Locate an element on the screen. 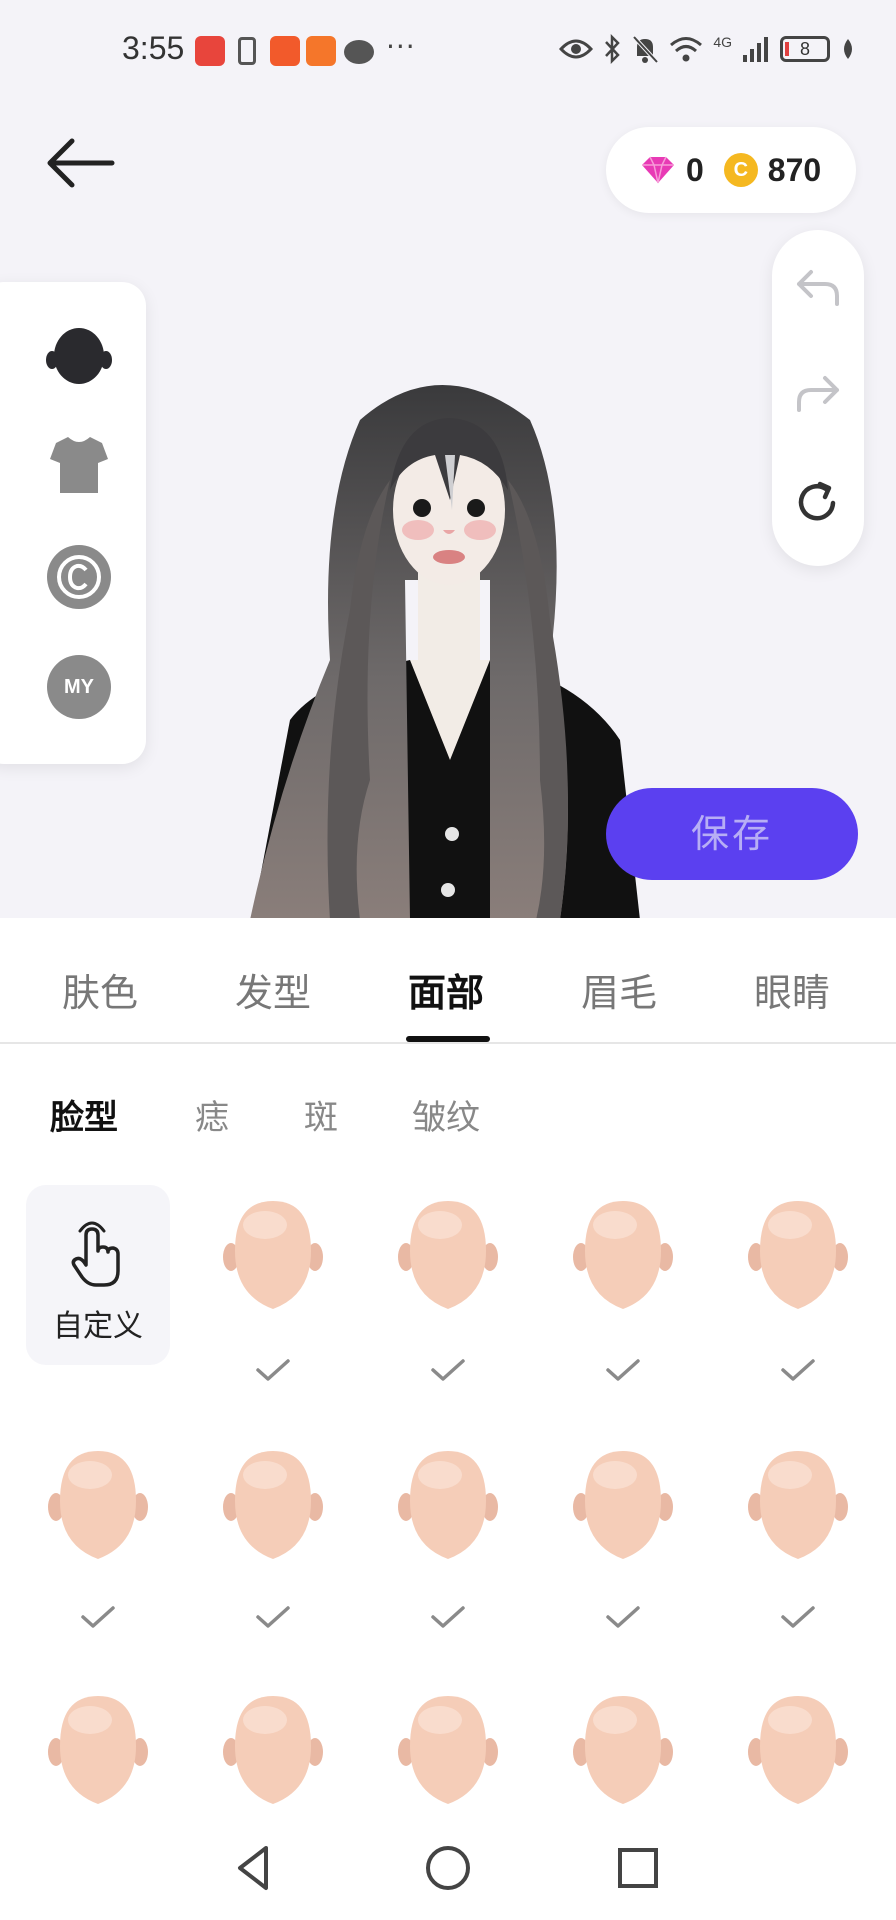 The image size is (896, 1920). category-my: MY is located at coordinates (79, 687).